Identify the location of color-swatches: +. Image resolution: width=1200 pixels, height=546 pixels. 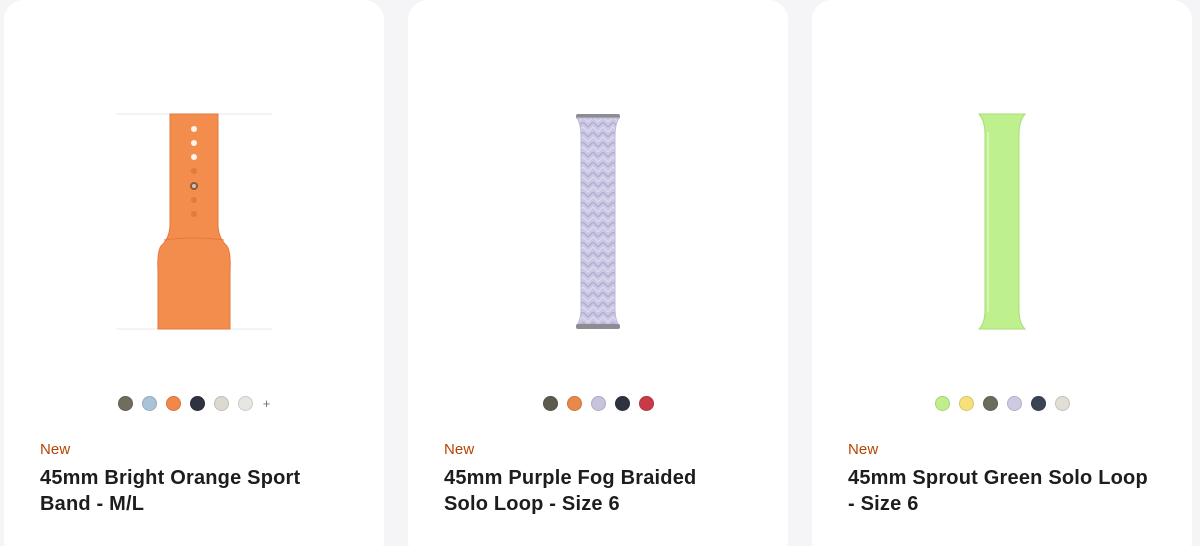
(194, 403).